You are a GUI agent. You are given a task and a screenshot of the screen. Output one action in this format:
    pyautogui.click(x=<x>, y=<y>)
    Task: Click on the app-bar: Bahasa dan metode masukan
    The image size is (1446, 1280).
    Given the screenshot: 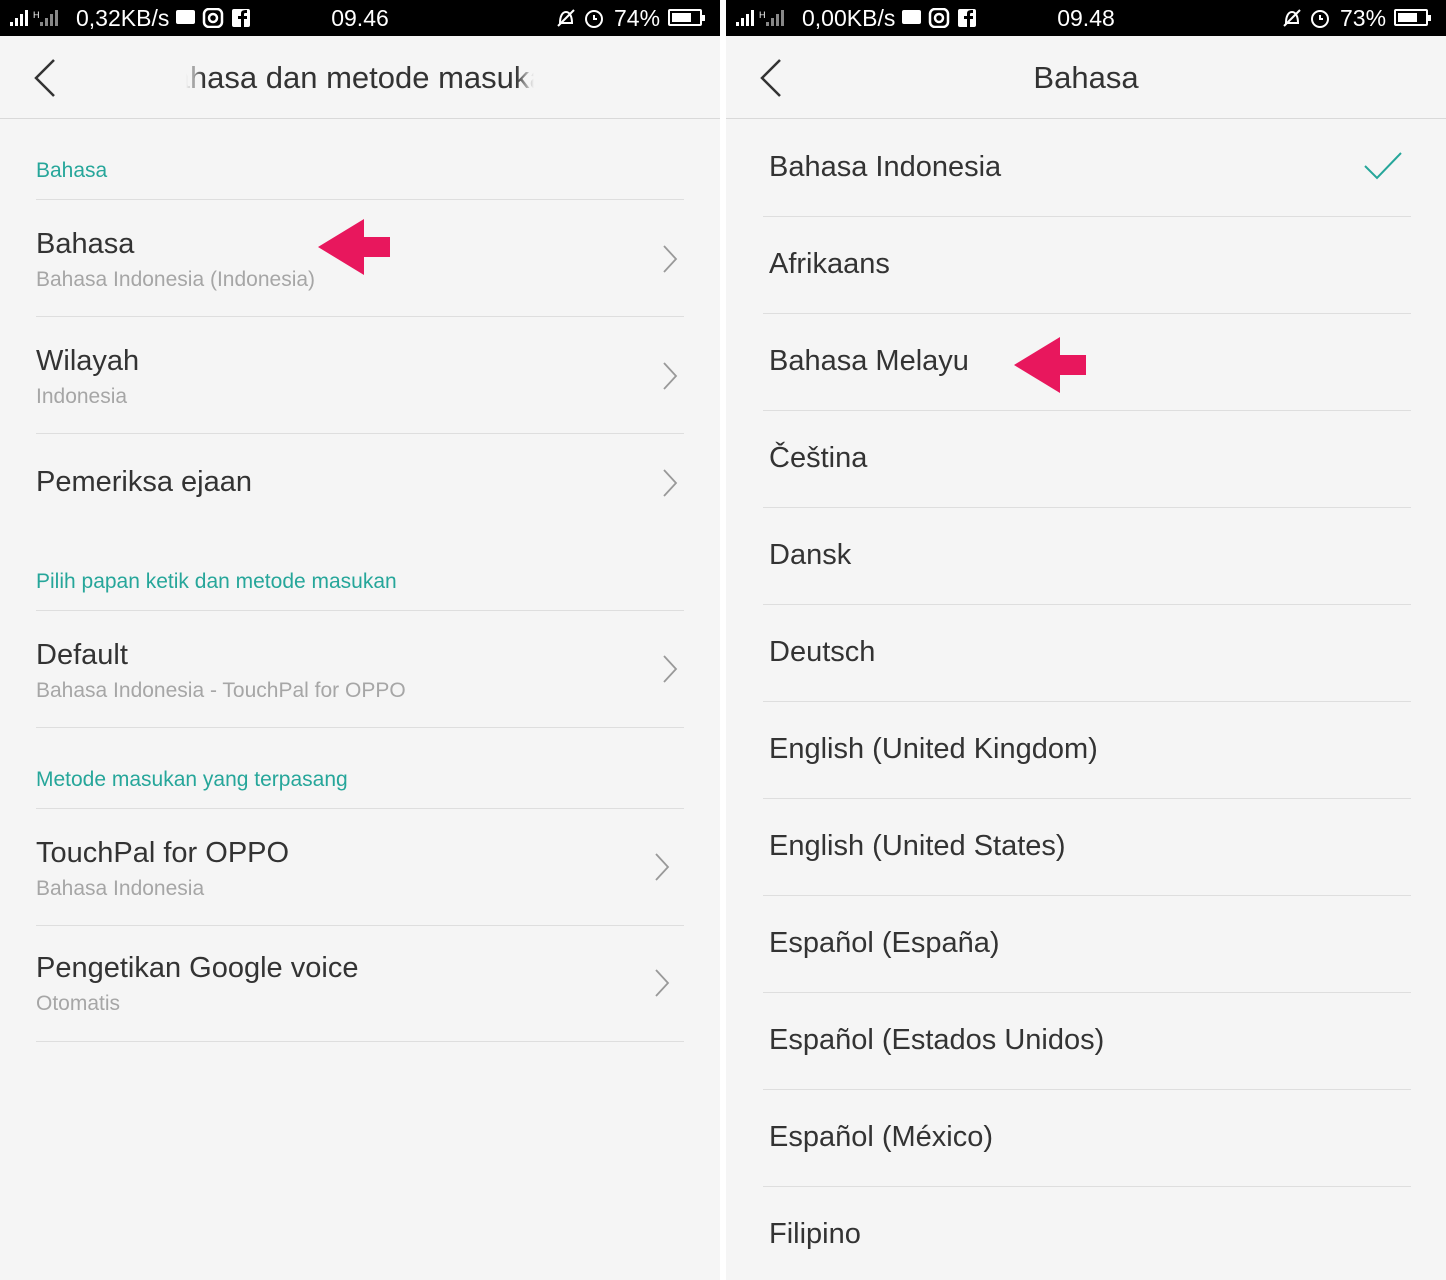 What is the action you would take?
    pyautogui.click(x=360, y=77)
    